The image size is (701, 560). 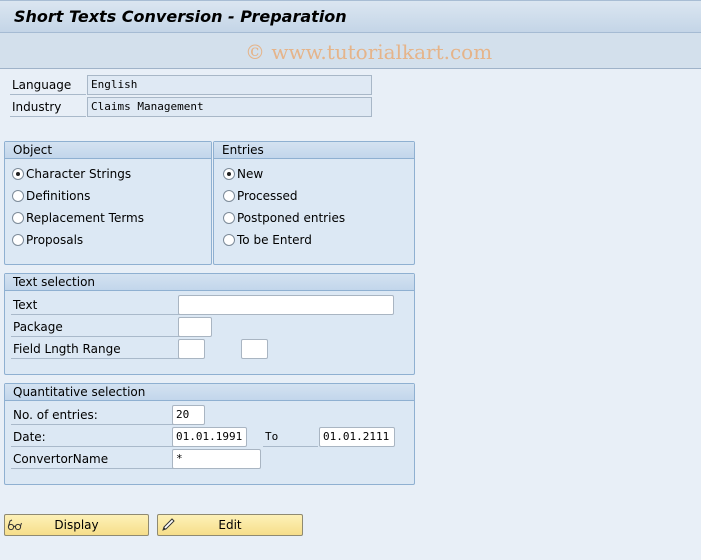 I want to click on radio-label: New, so click(x=250, y=174).